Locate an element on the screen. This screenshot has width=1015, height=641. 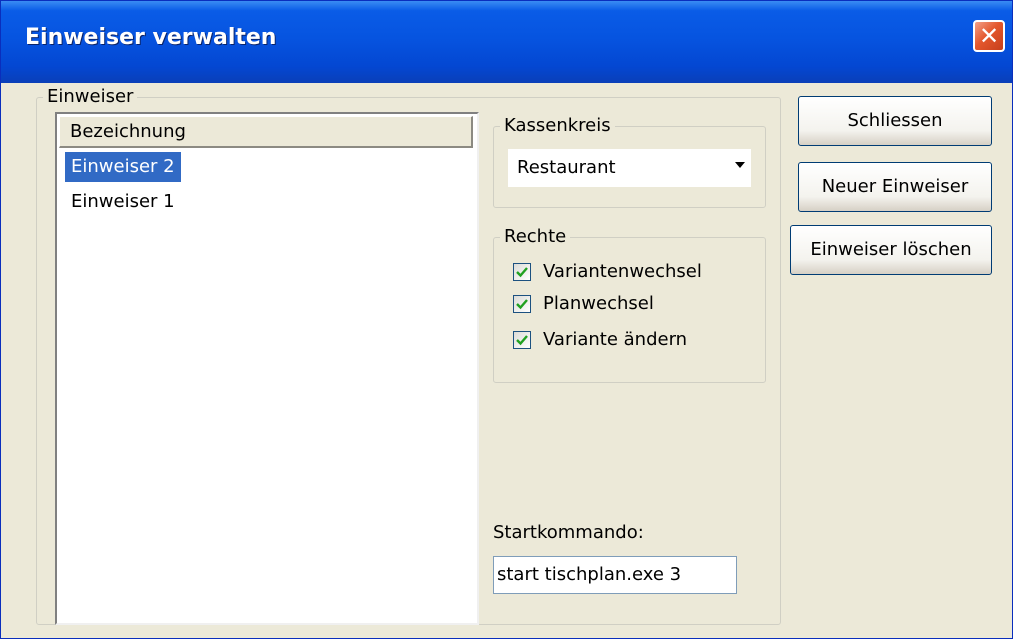
startkommando-input: start tischplan.exe 3 is located at coordinates (615, 575).